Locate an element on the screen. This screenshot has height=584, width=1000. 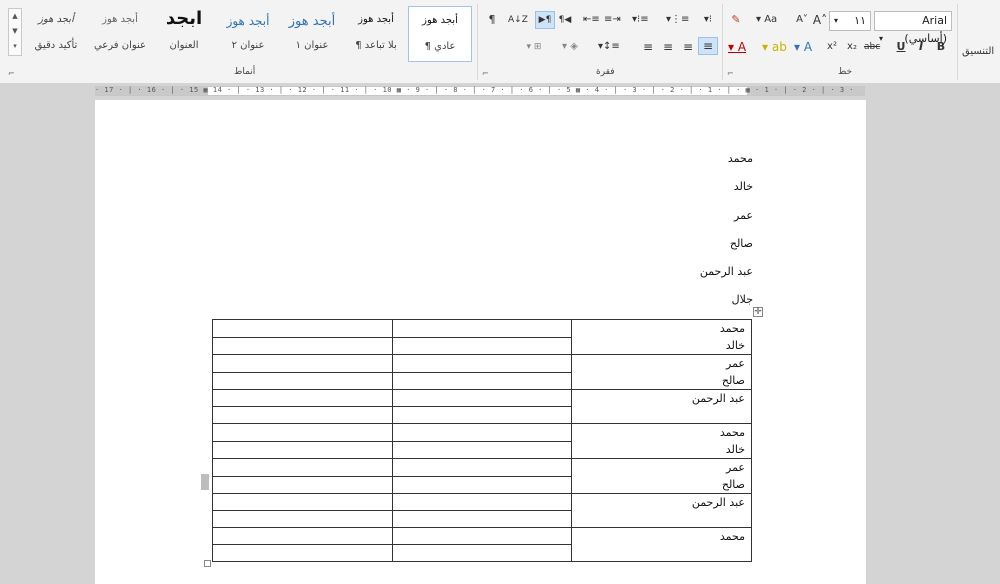
center-icon: ≡ is located at coordinates (688, 47).